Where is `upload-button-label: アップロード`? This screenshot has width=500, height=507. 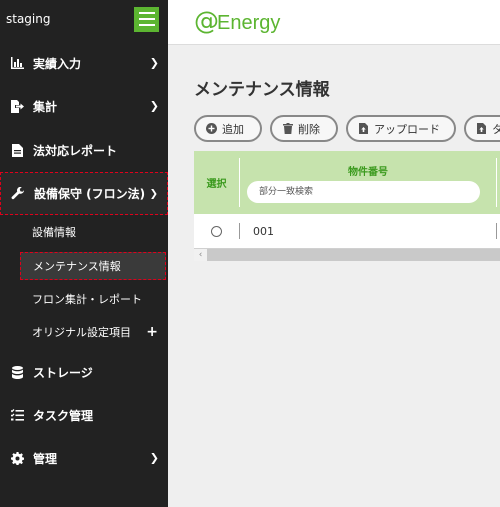
upload-button-label: アップロード is located at coordinates (407, 129).